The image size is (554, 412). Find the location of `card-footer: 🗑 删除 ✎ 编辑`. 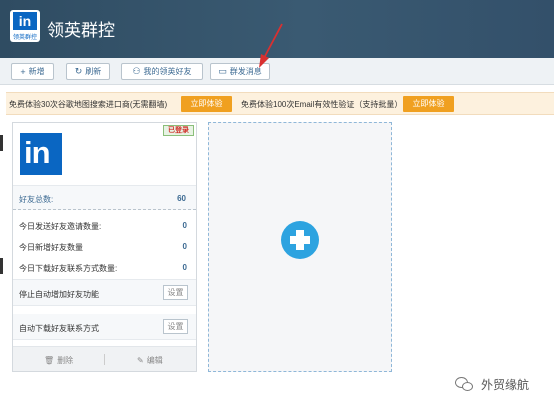

card-footer: 🗑 删除 ✎ 编辑 is located at coordinates (104, 358).